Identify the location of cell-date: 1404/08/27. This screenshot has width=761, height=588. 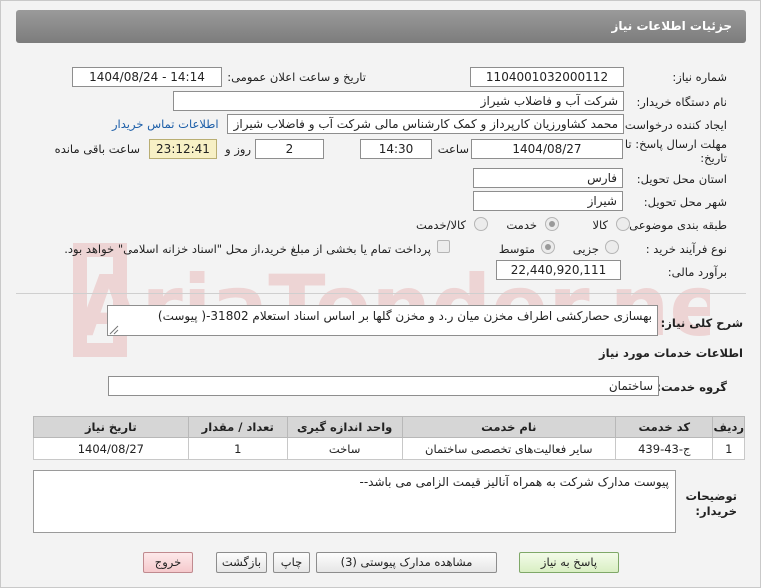
(111, 448).